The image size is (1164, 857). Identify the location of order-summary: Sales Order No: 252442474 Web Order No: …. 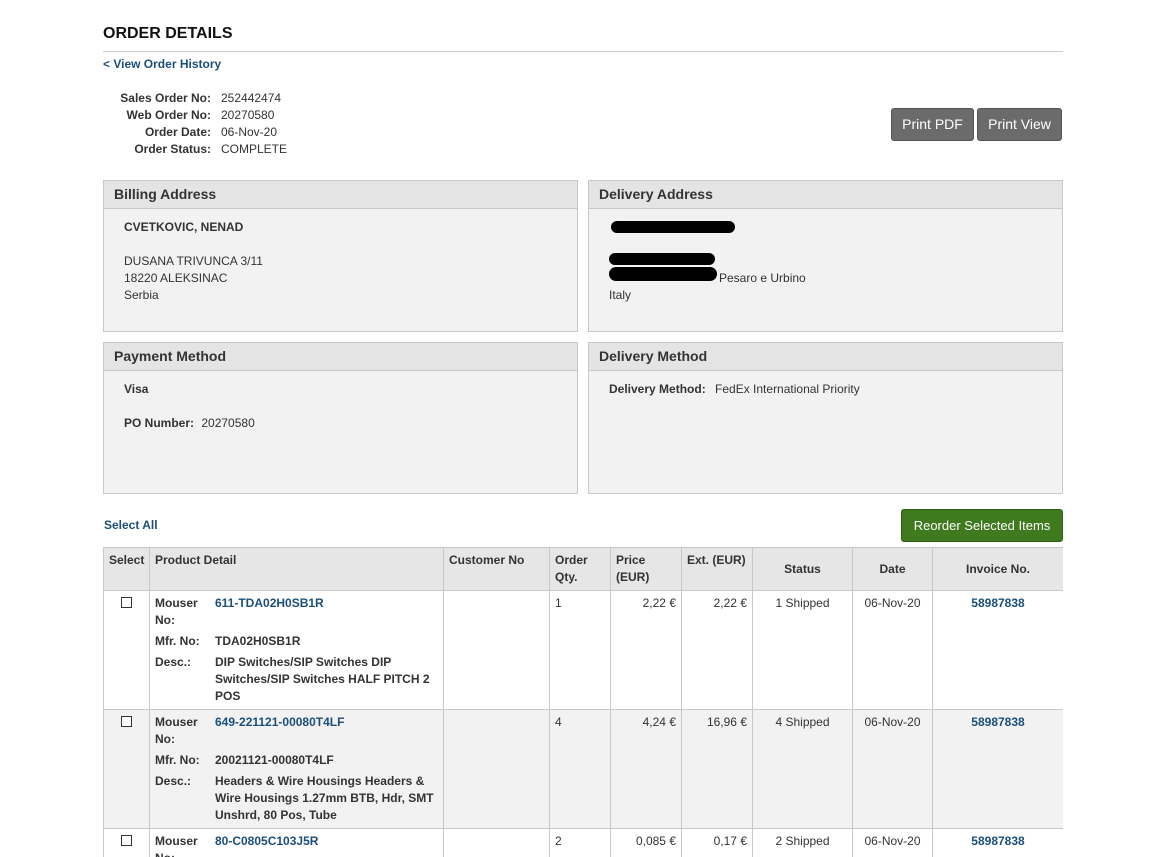
(195, 124).